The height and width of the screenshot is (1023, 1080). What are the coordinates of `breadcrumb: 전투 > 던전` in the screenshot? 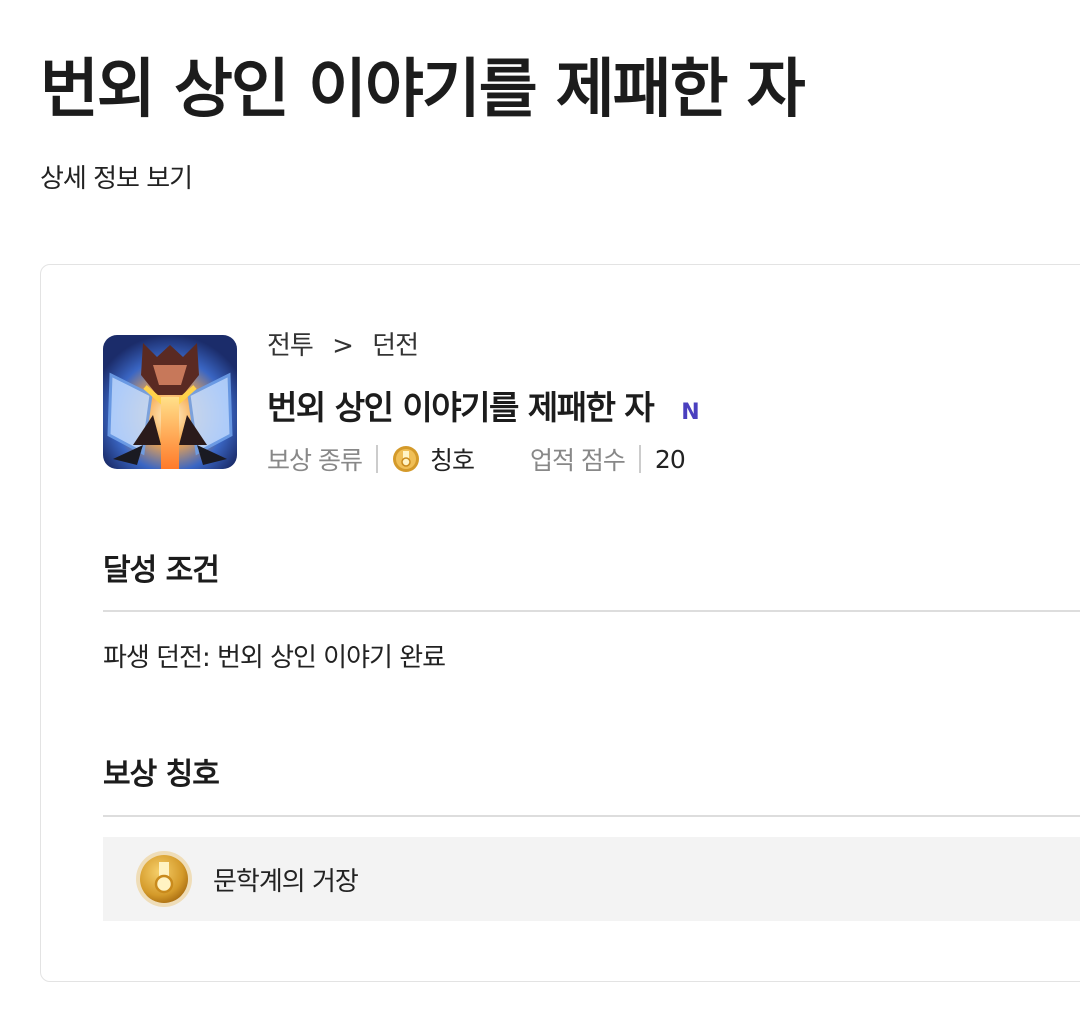 It's located at (343, 343).